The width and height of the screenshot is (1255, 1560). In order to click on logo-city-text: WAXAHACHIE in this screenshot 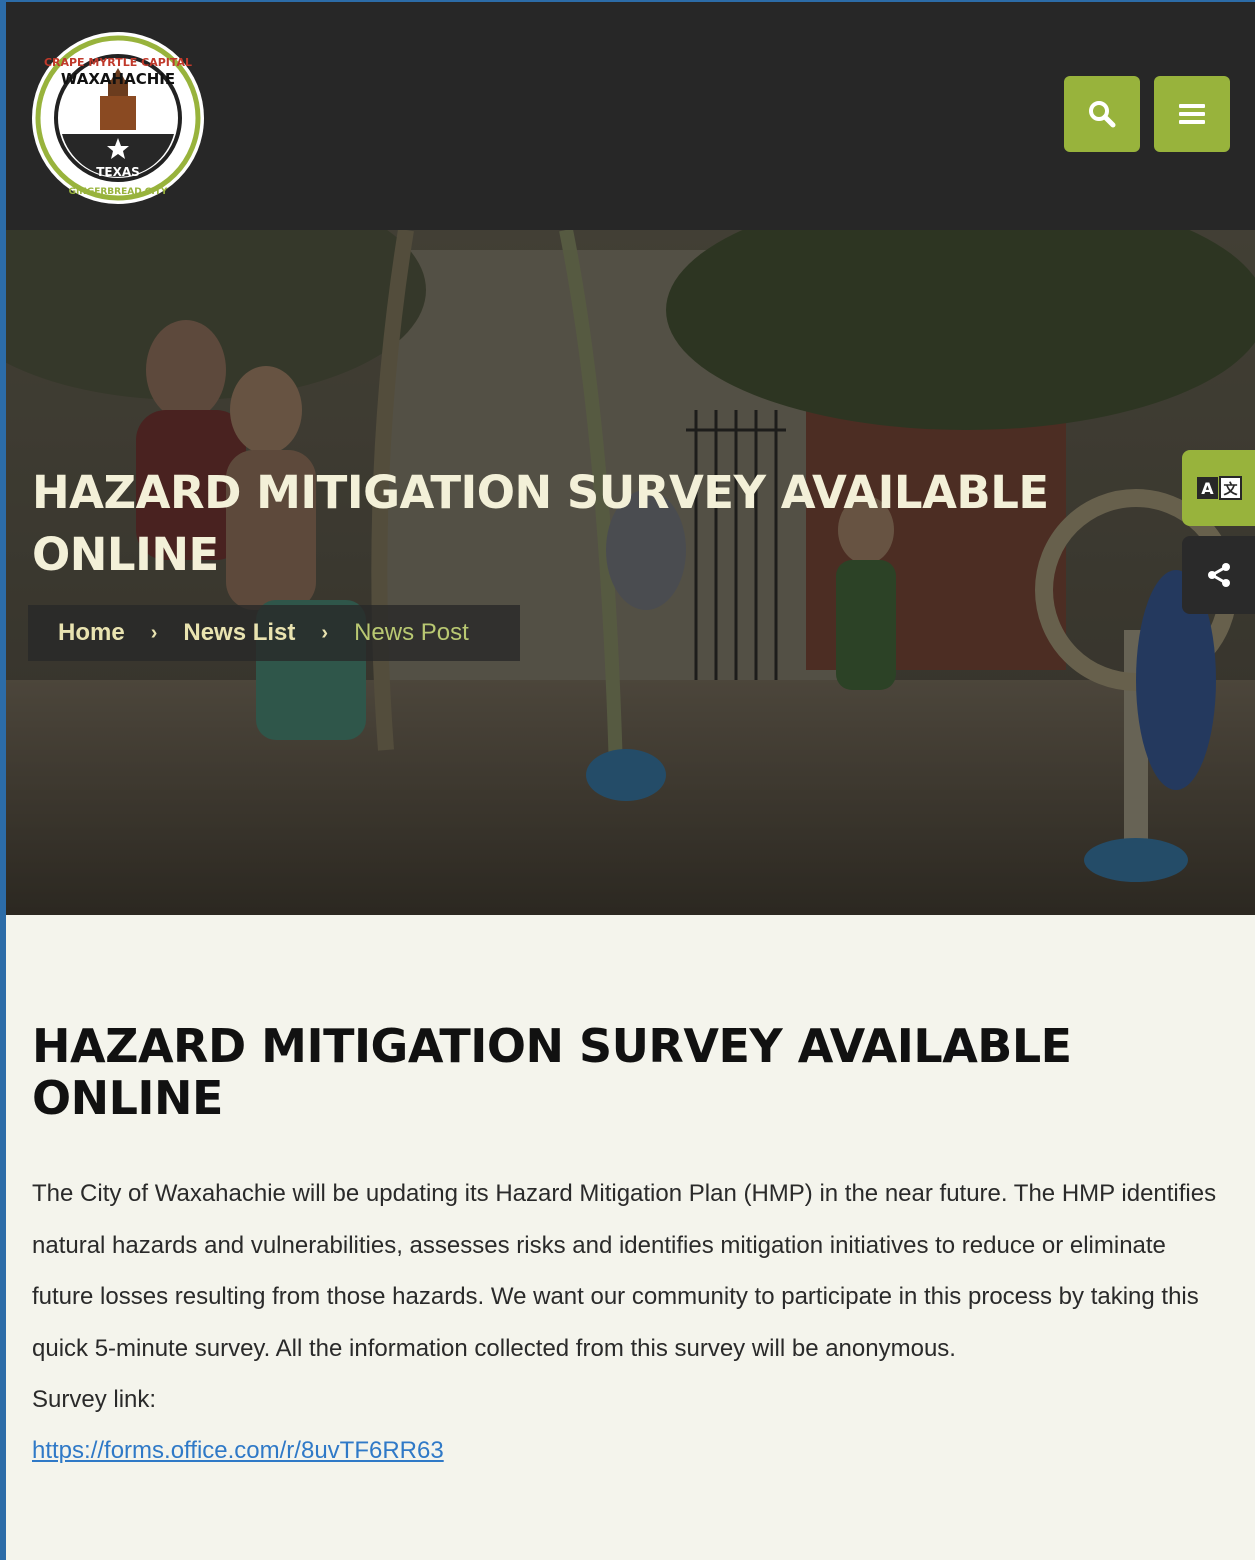, I will do `click(118, 79)`.